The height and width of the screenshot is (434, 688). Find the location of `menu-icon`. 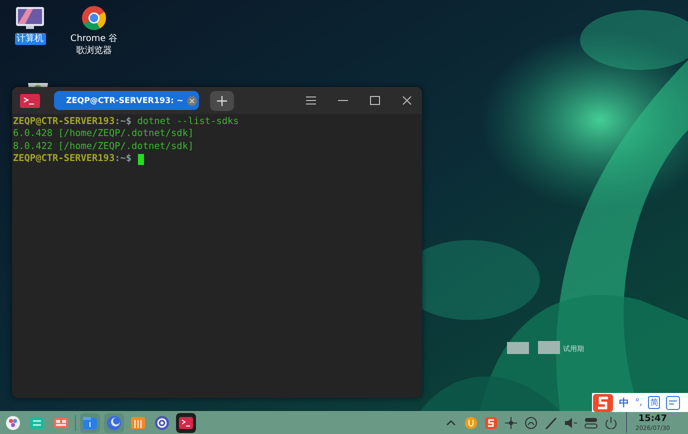

menu-icon is located at coordinates (311, 100).